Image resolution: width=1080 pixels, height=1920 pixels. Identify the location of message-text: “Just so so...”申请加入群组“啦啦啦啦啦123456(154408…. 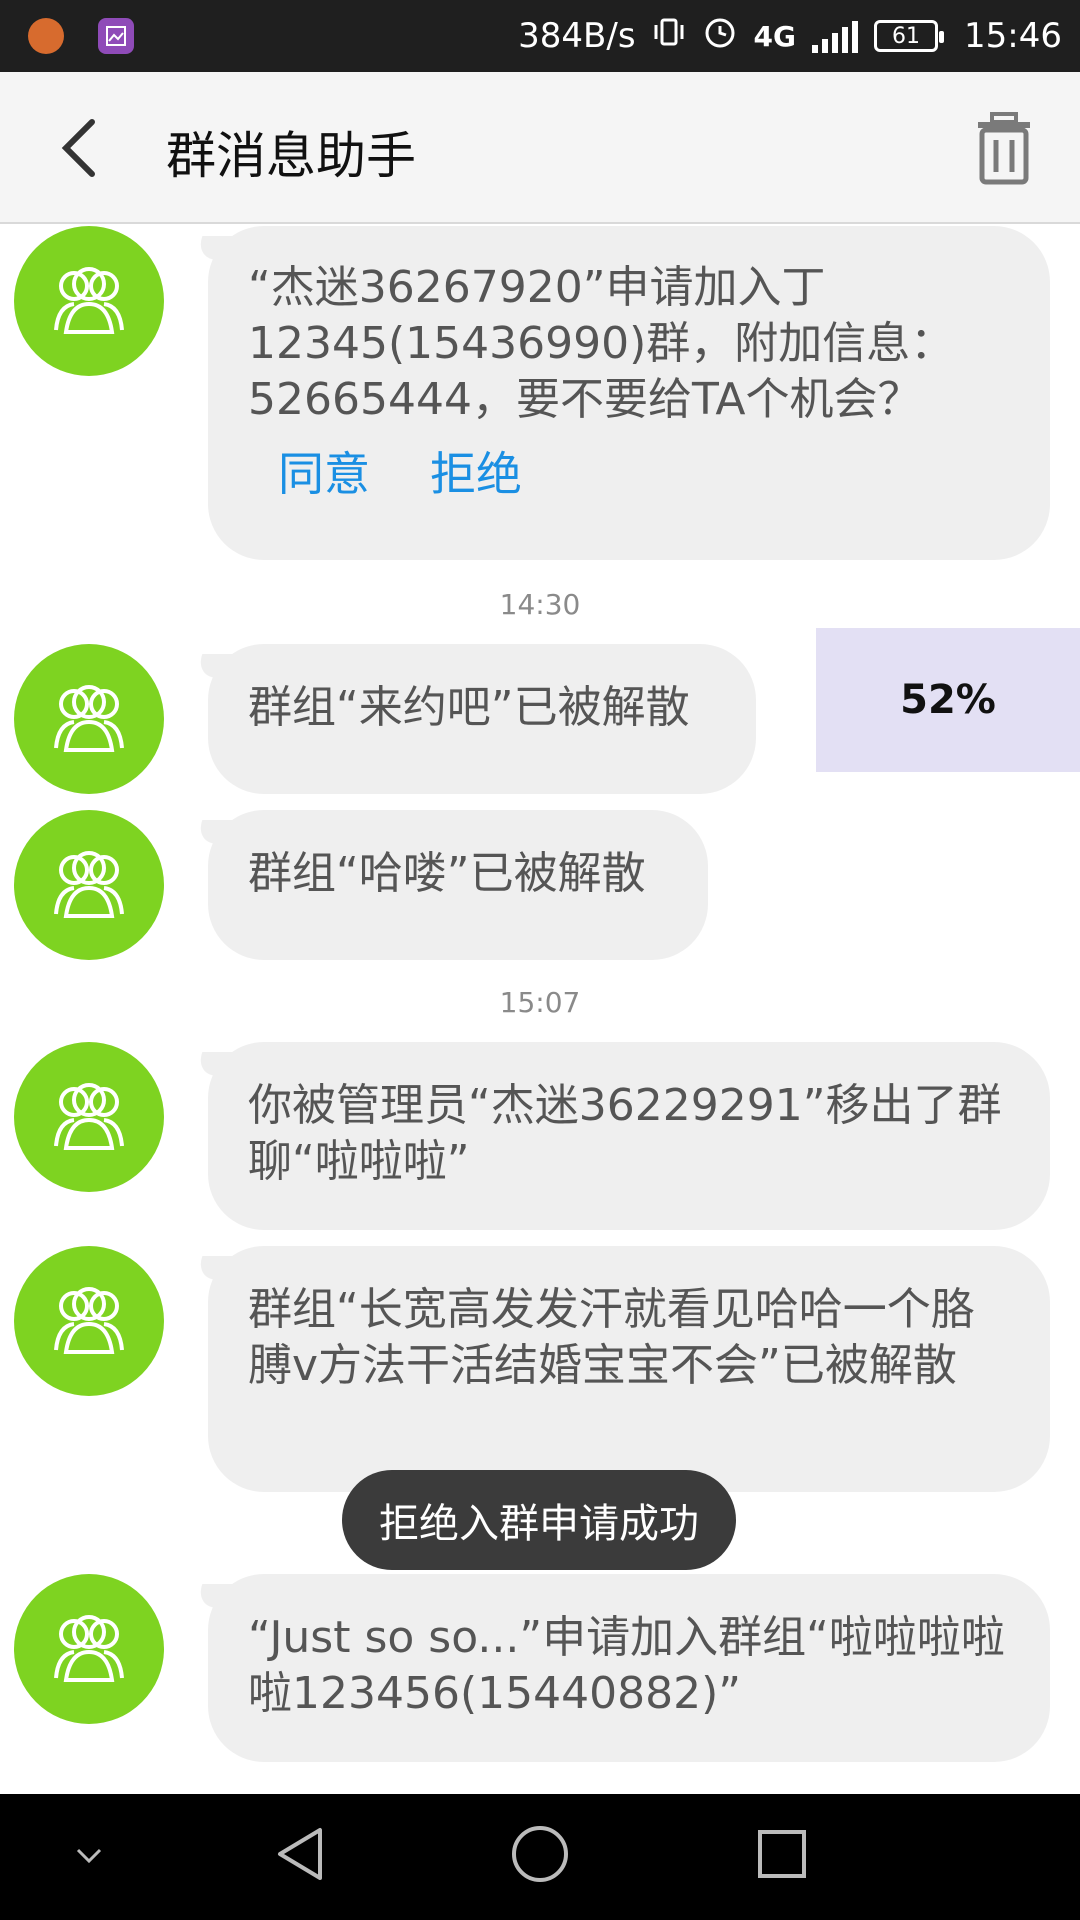
(626, 1665).